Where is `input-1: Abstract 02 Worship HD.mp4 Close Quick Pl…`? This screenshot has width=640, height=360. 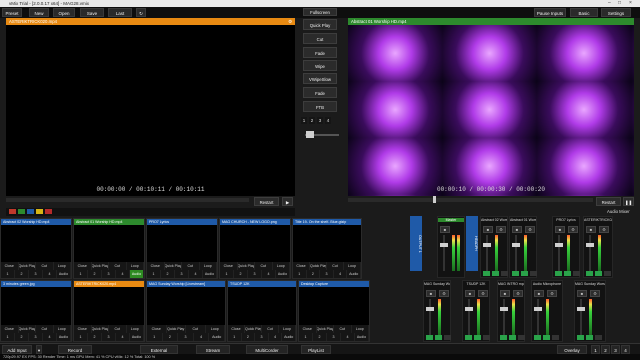
input-1: Abstract 02 Worship HD.mp4 Close Quick Pl… is located at coordinates (36, 248).